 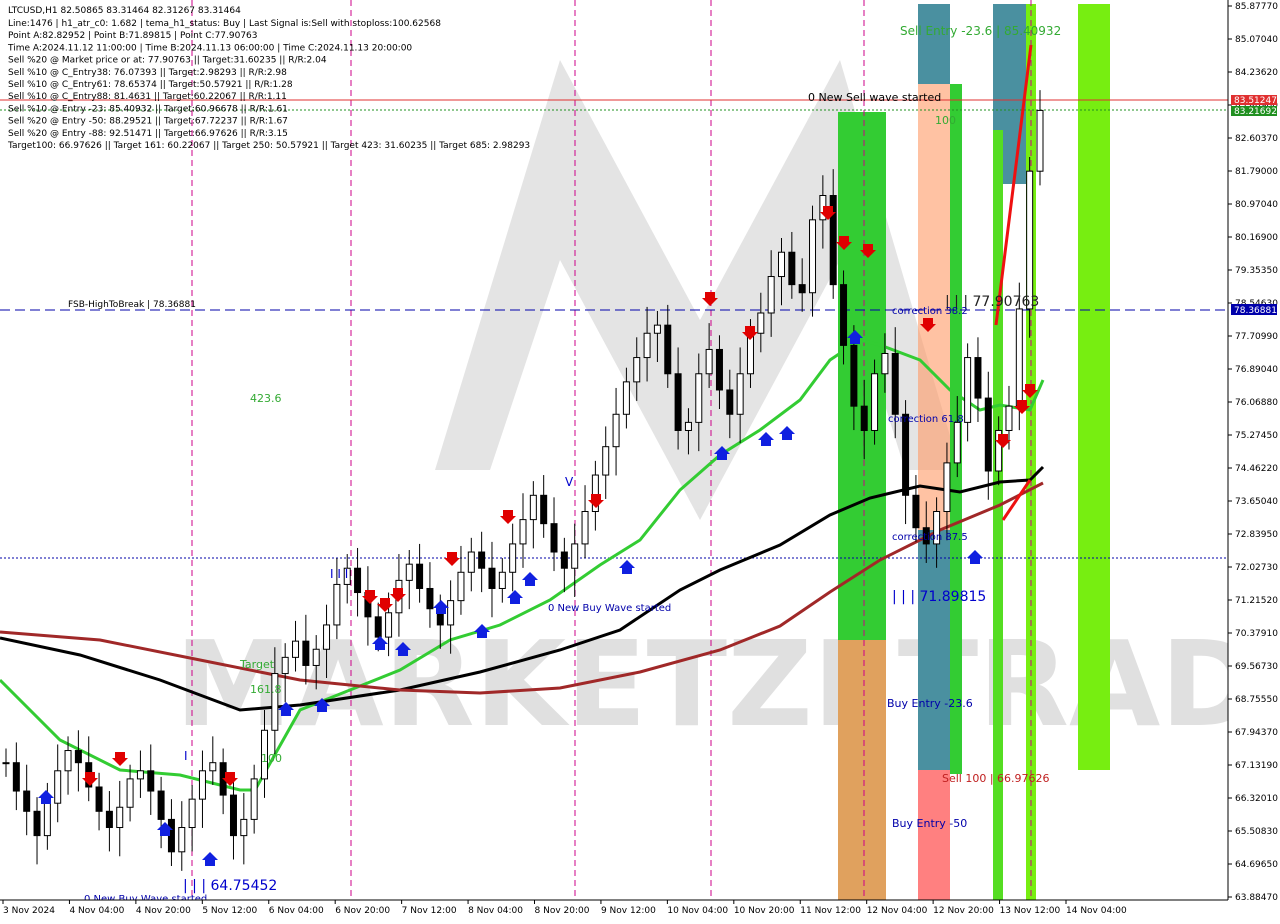 What do you see at coordinates (862, 771) in the screenshot?
I see `bear-zone-band` at bounding box center [862, 771].